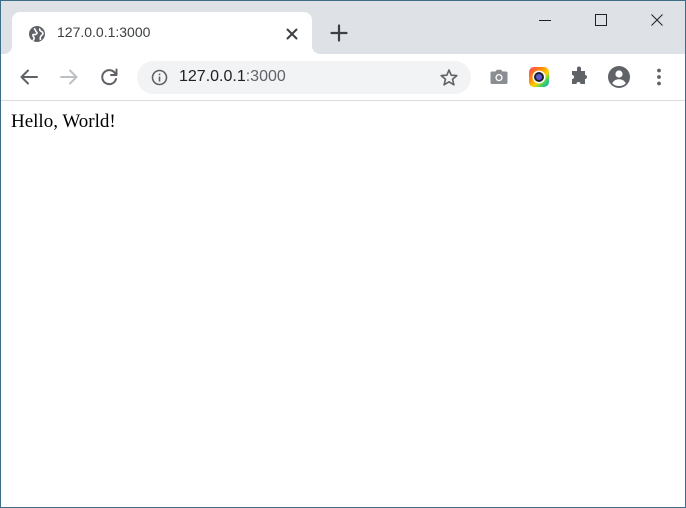 This screenshot has height=508, width=686. Describe the element at coordinates (63, 121) in the screenshot. I see `page-text: Hello, World!` at that location.